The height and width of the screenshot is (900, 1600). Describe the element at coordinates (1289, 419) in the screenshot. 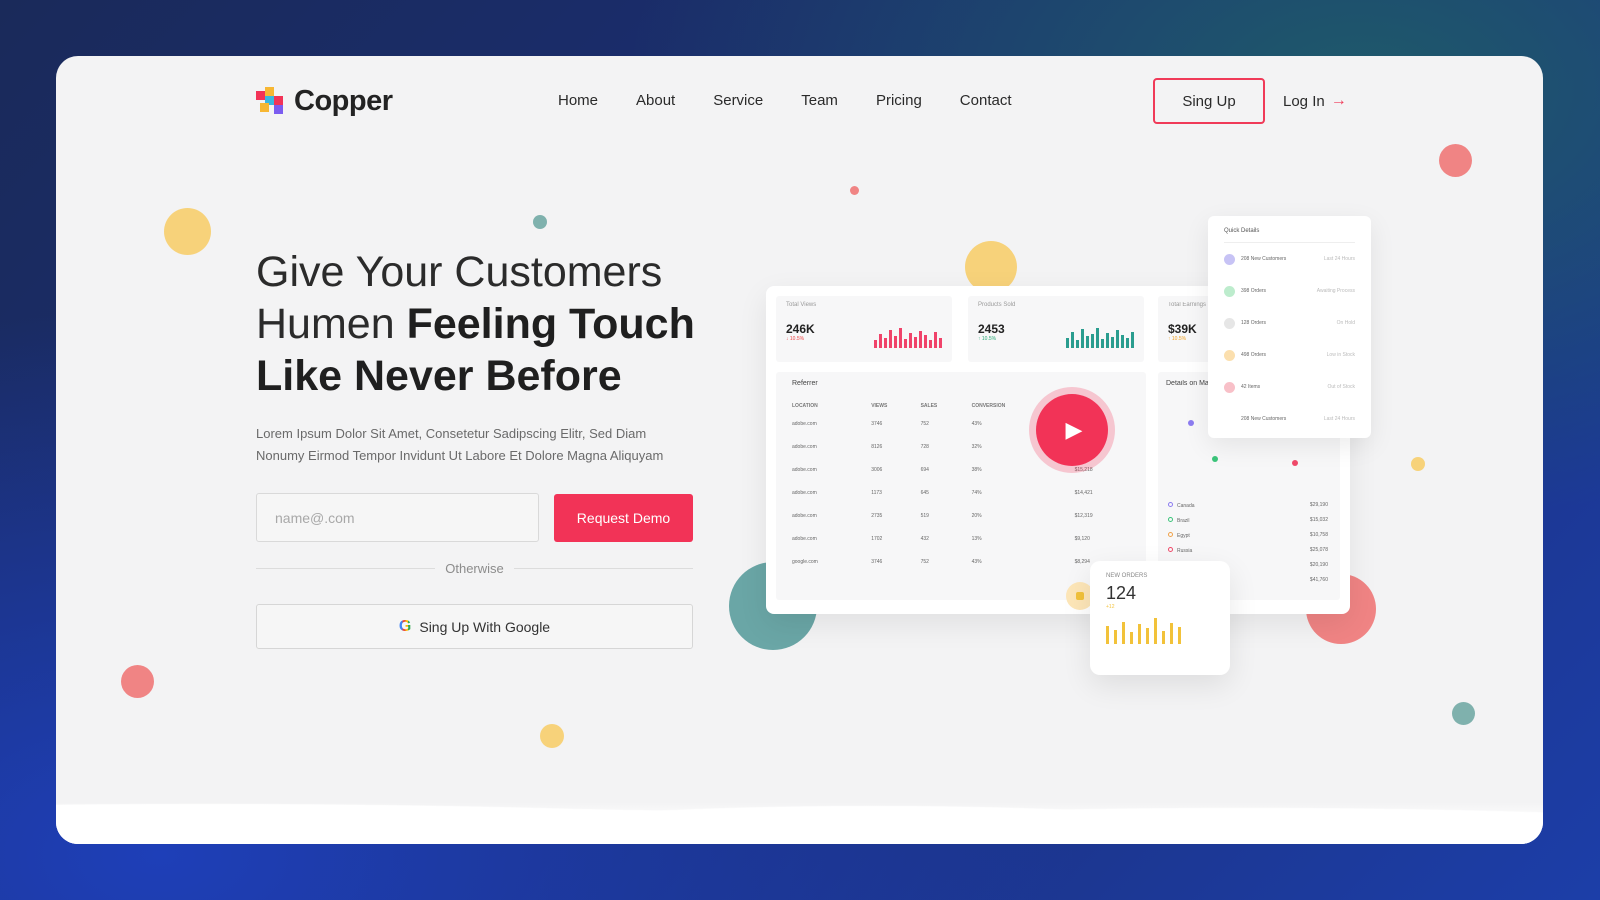

I see `quick-details-item: 208 New Customers Last 24 Hours` at that location.